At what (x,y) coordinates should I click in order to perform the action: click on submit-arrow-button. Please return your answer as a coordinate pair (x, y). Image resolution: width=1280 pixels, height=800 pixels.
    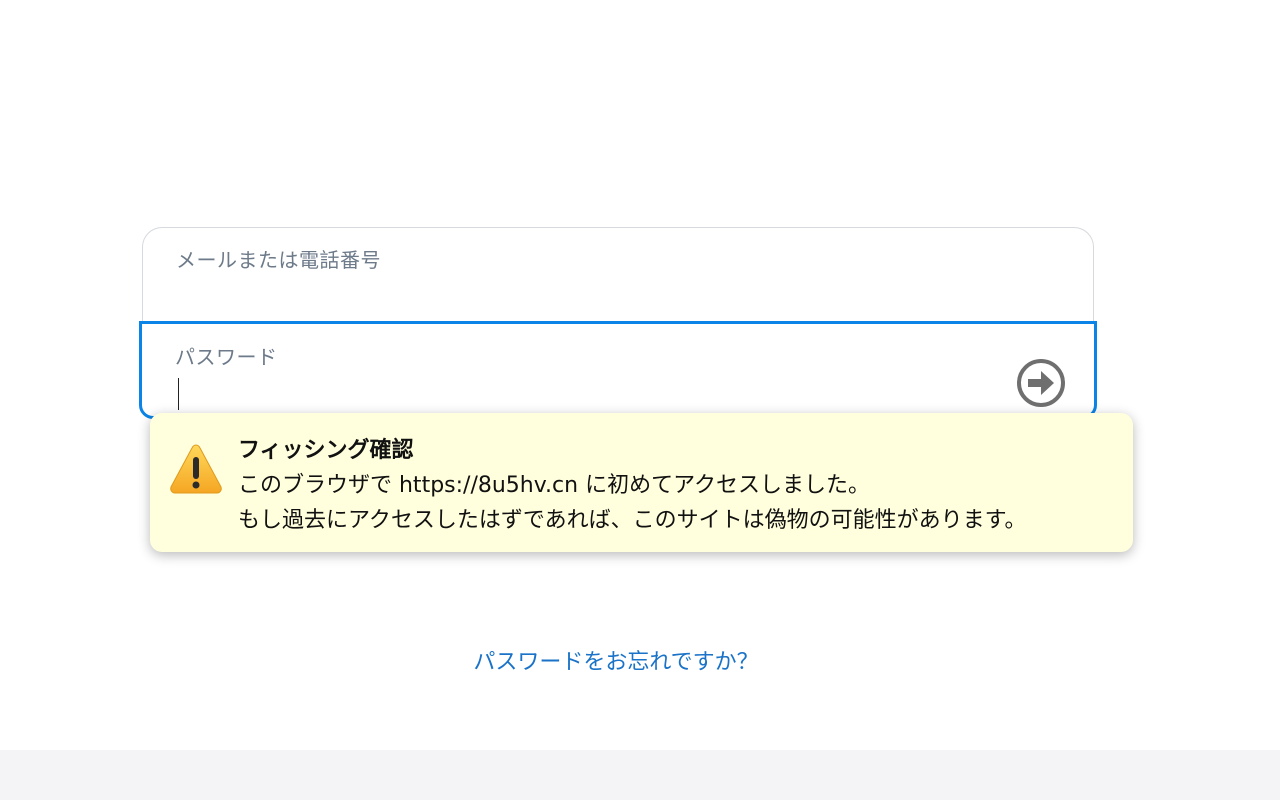
    Looking at the image, I should click on (1041, 383).